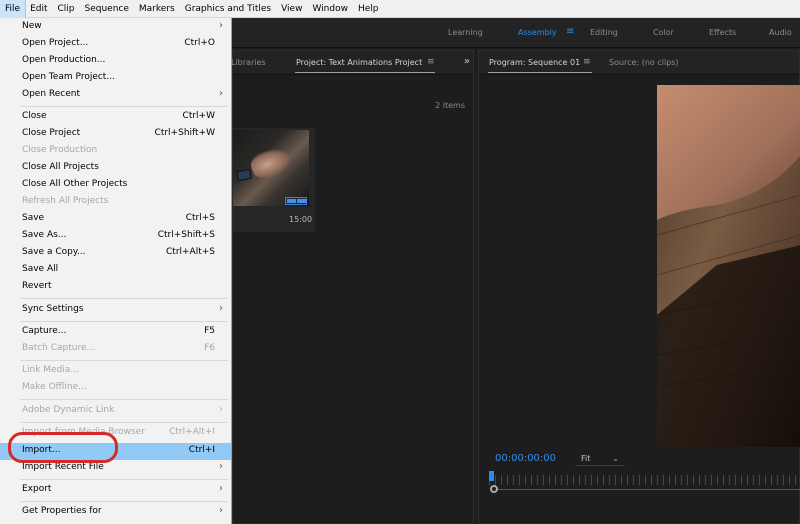 The width and height of the screenshot is (800, 524). What do you see at coordinates (525, 458) in the screenshot?
I see `timecode-display: 00:00:00:00` at bounding box center [525, 458].